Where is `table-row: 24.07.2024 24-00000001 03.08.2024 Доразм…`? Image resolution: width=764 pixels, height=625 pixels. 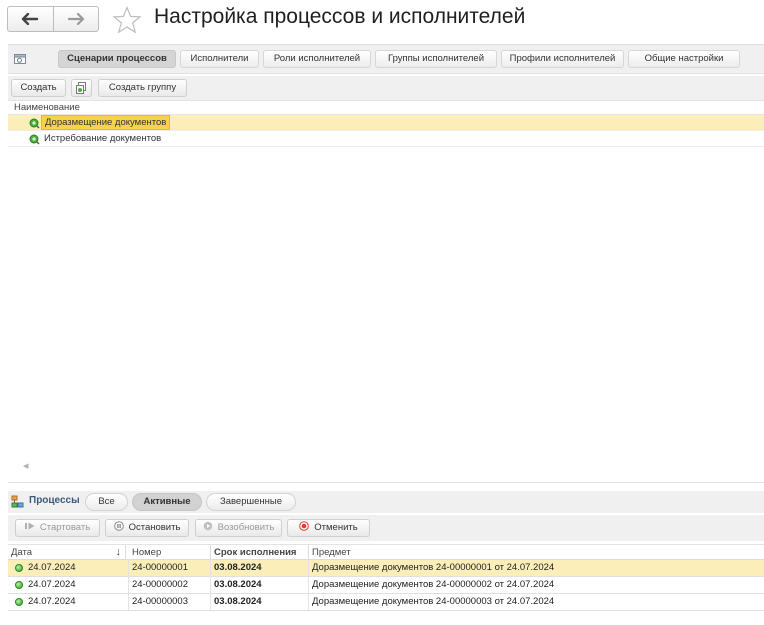
table-row: 24.07.2024 24-00000001 03.08.2024 Доразм… is located at coordinates (386, 568).